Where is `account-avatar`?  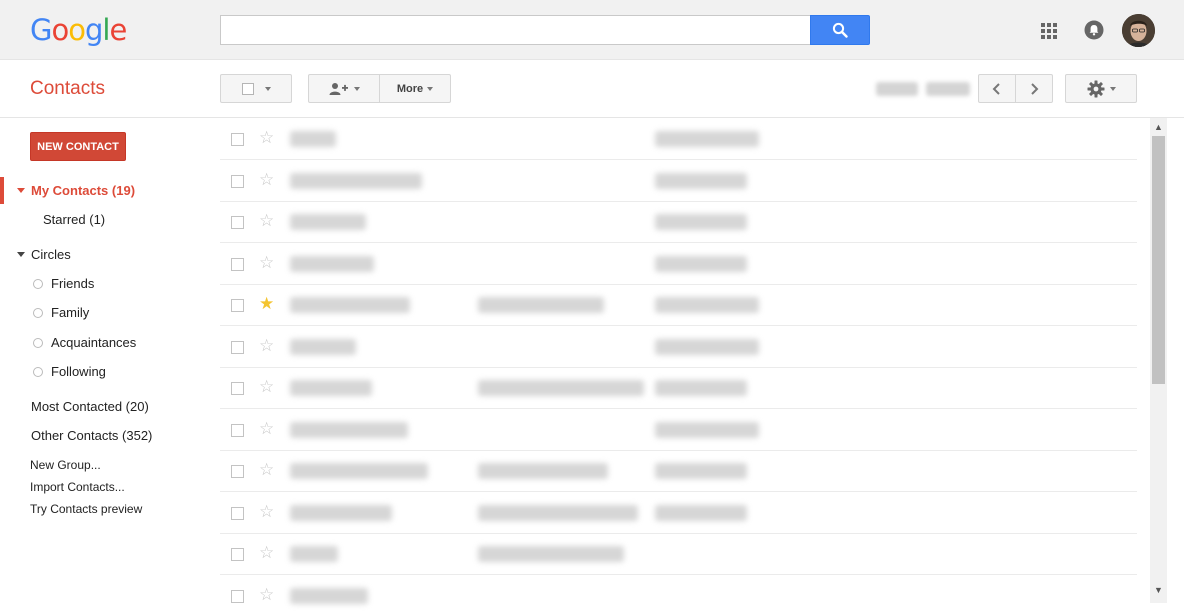 account-avatar is located at coordinates (1138, 30).